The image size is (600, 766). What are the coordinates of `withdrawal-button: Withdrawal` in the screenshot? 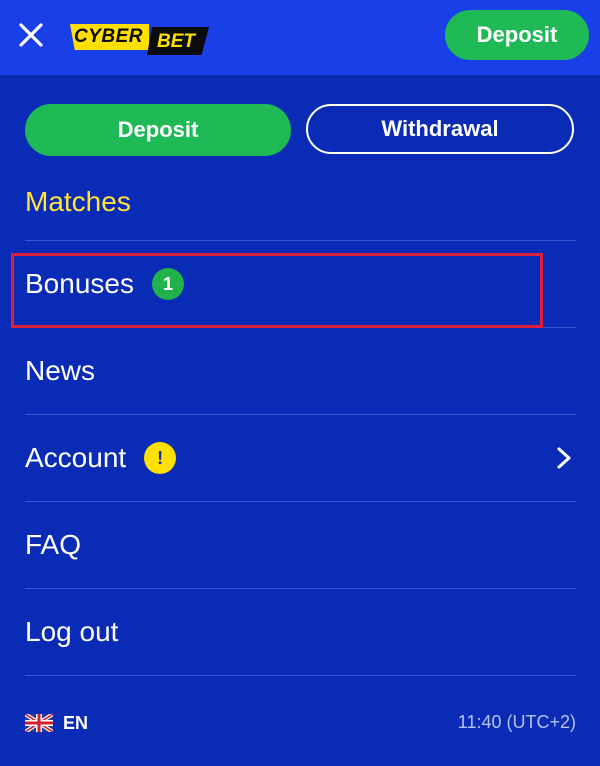 It's located at (440, 129).